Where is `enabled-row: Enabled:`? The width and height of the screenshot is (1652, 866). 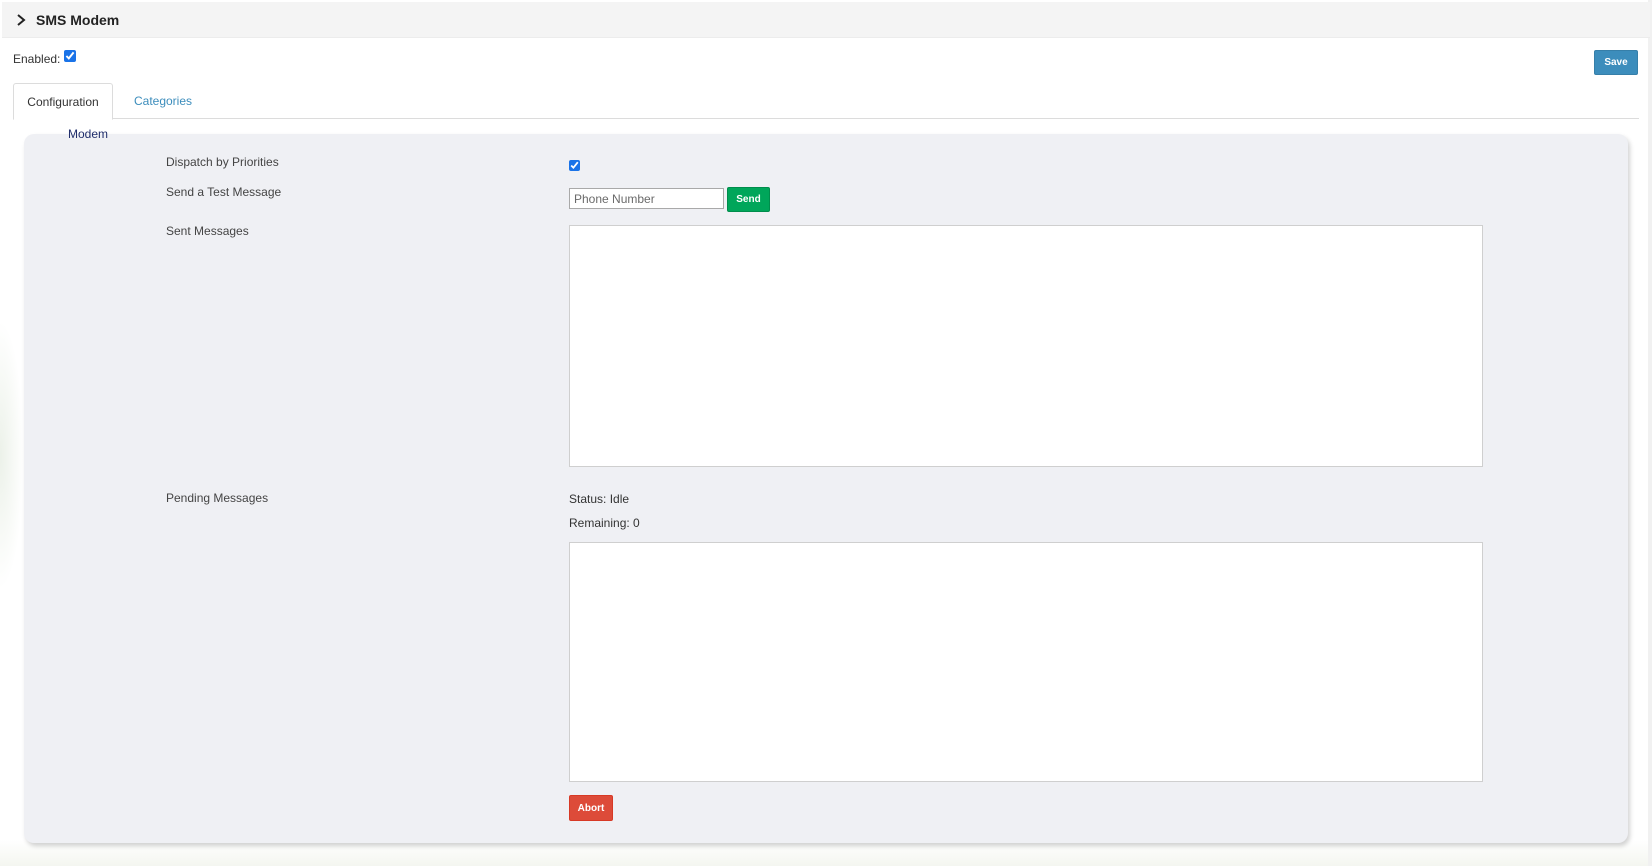 enabled-row: Enabled: is located at coordinates (45, 58).